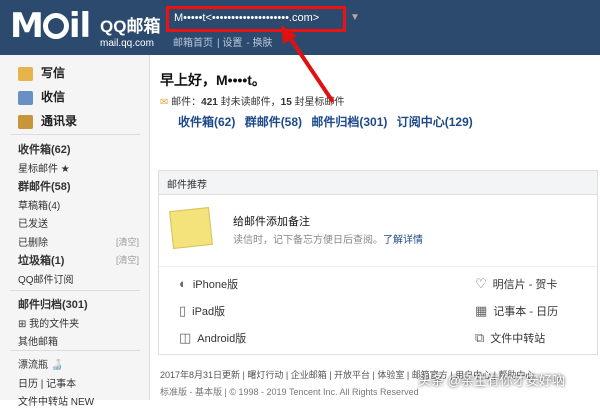  I want to click on note-desc: 读信时，记下备忘方便日后查阅。了解详情, so click(328, 238).